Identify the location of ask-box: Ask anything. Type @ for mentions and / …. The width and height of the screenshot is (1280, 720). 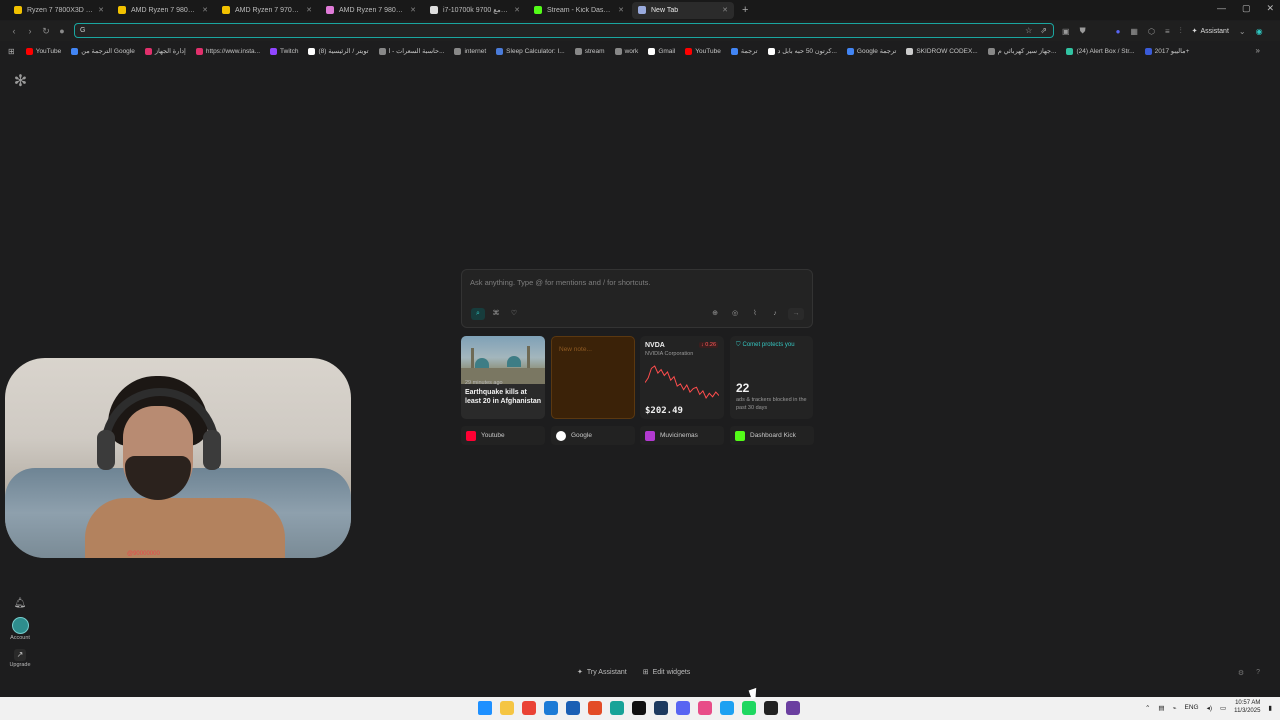
(637, 298).